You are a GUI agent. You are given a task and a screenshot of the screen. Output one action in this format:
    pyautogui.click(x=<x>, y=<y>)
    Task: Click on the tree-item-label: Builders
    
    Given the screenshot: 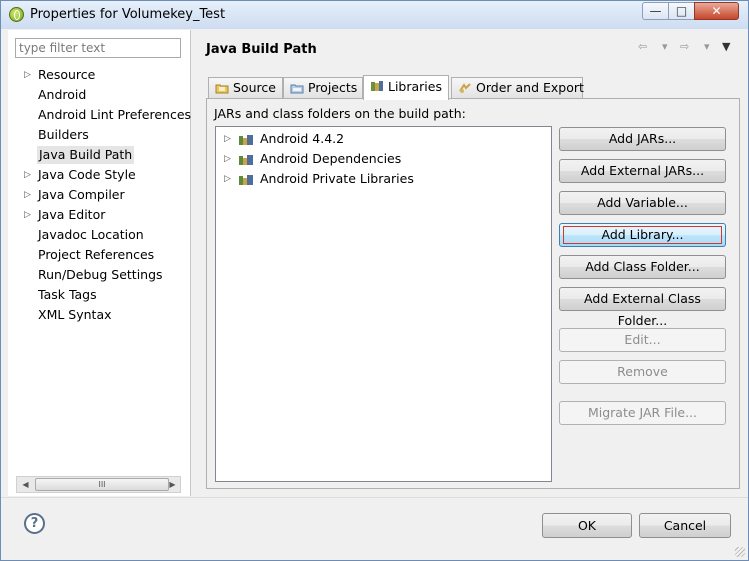 What is the action you would take?
    pyautogui.click(x=63, y=134)
    